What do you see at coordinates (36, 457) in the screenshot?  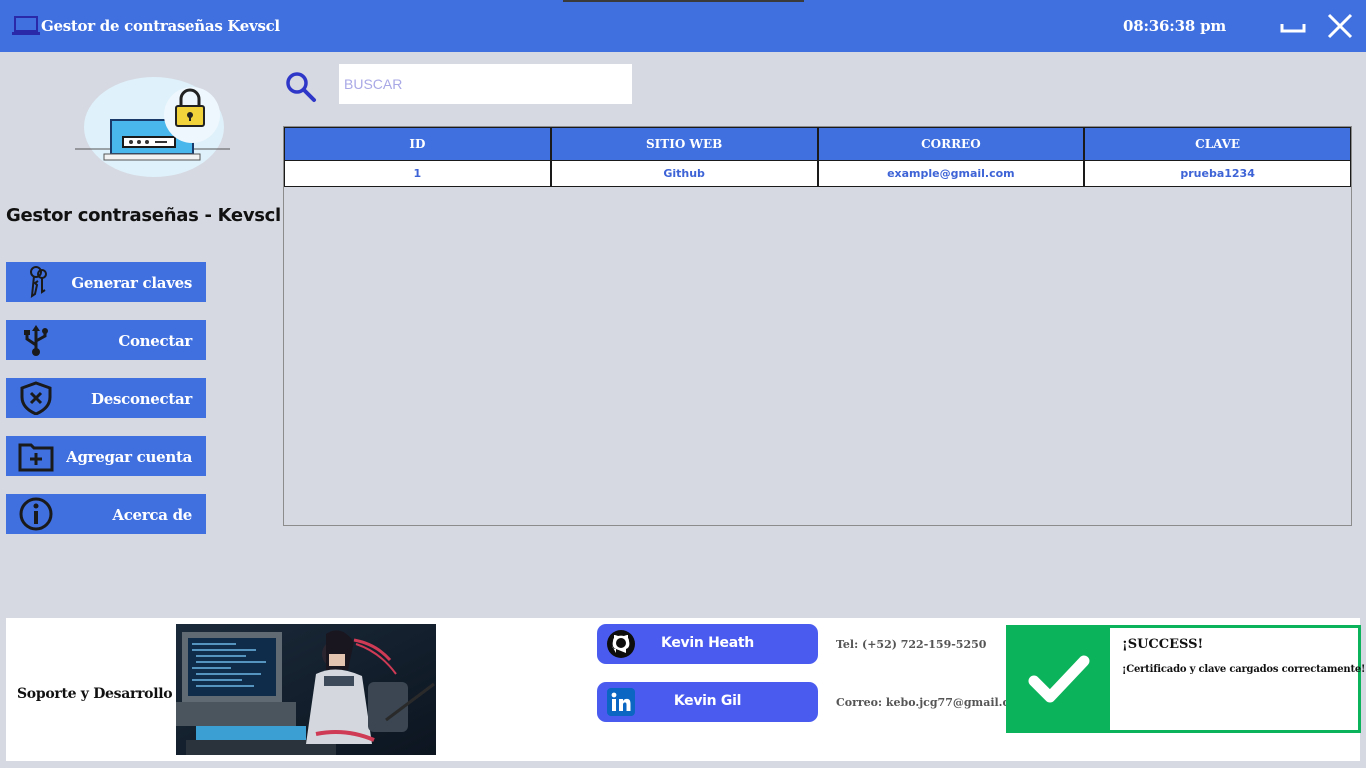 I see `folder-plus-icon` at bounding box center [36, 457].